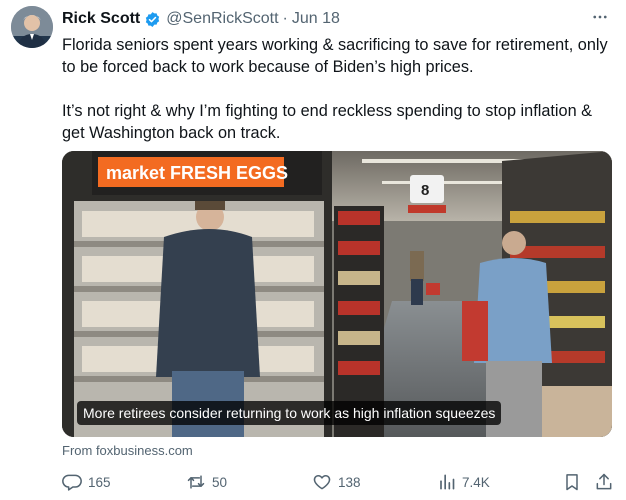  I want to click on store-sign: market FRESH EGGS, so click(197, 173).